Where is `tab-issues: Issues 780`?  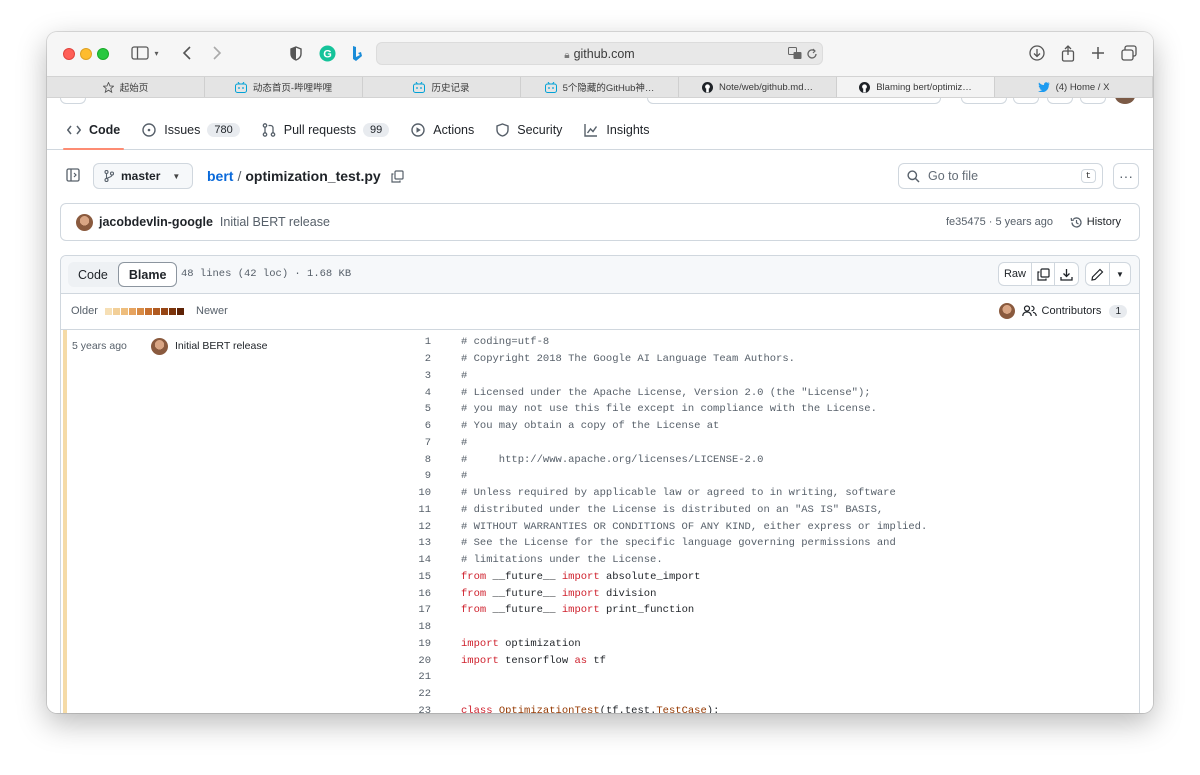
tab-issues: Issues 780 is located at coordinates (191, 130).